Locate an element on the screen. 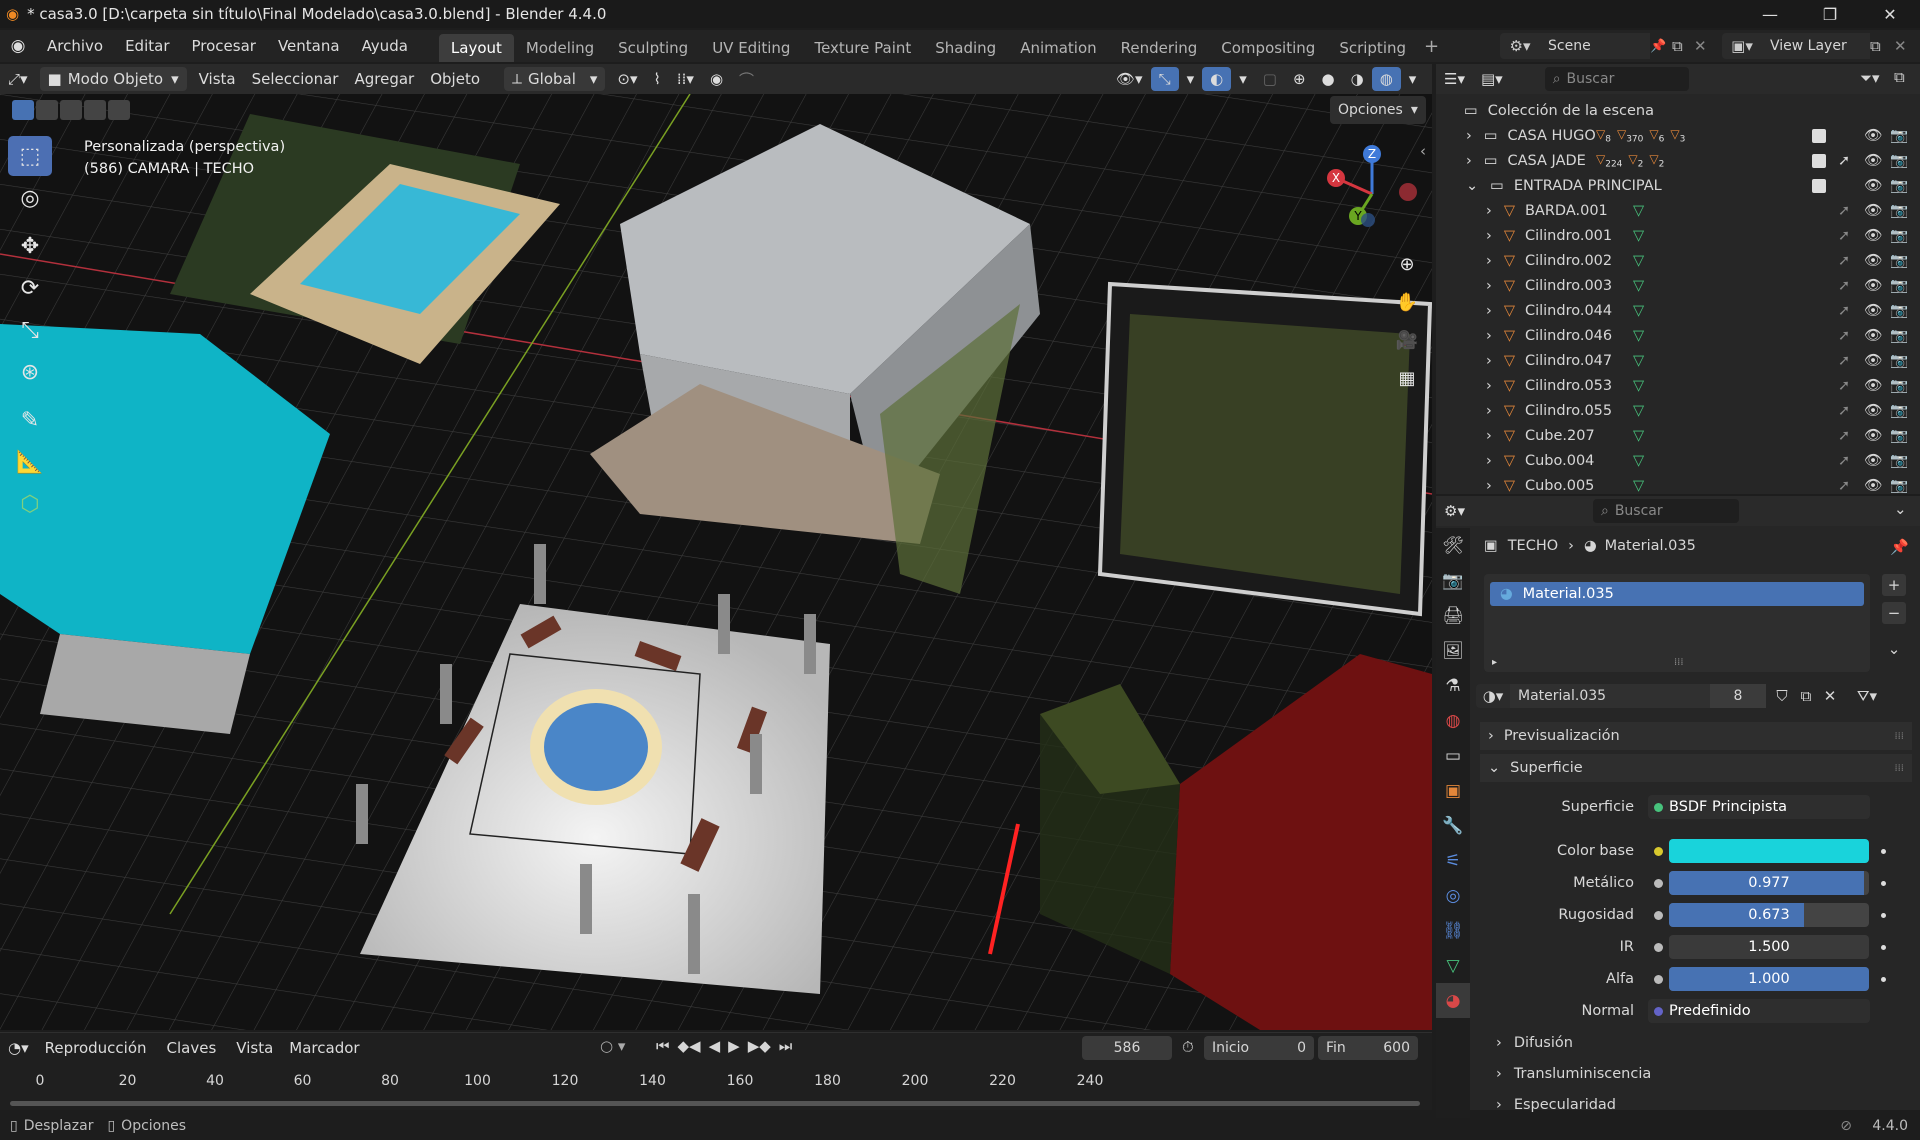 Image resolution: width=1920 pixels, height=1140 pixels. tab-layout: Layout is located at coordinates (476, 48).